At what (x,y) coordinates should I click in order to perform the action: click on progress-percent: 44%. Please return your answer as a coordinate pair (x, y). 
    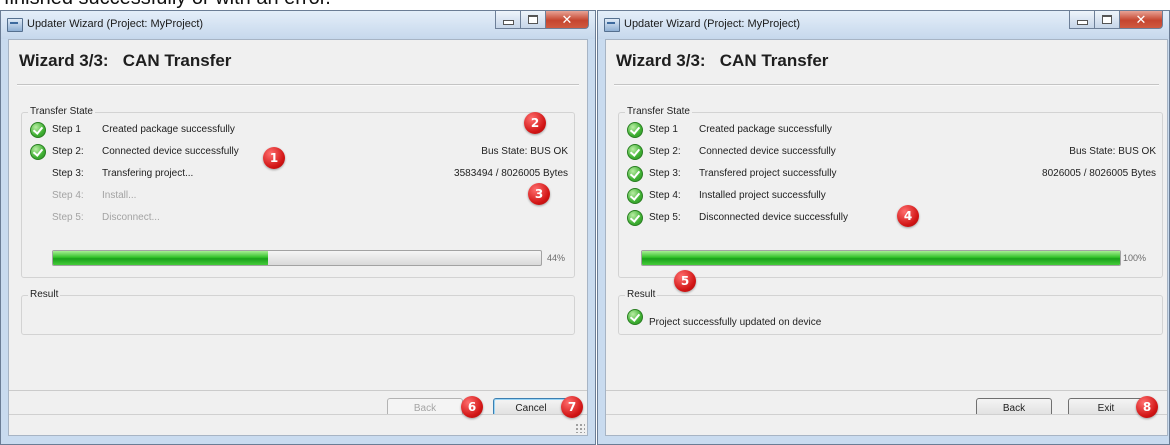
    Looking at the image, I should click on (556, 258).